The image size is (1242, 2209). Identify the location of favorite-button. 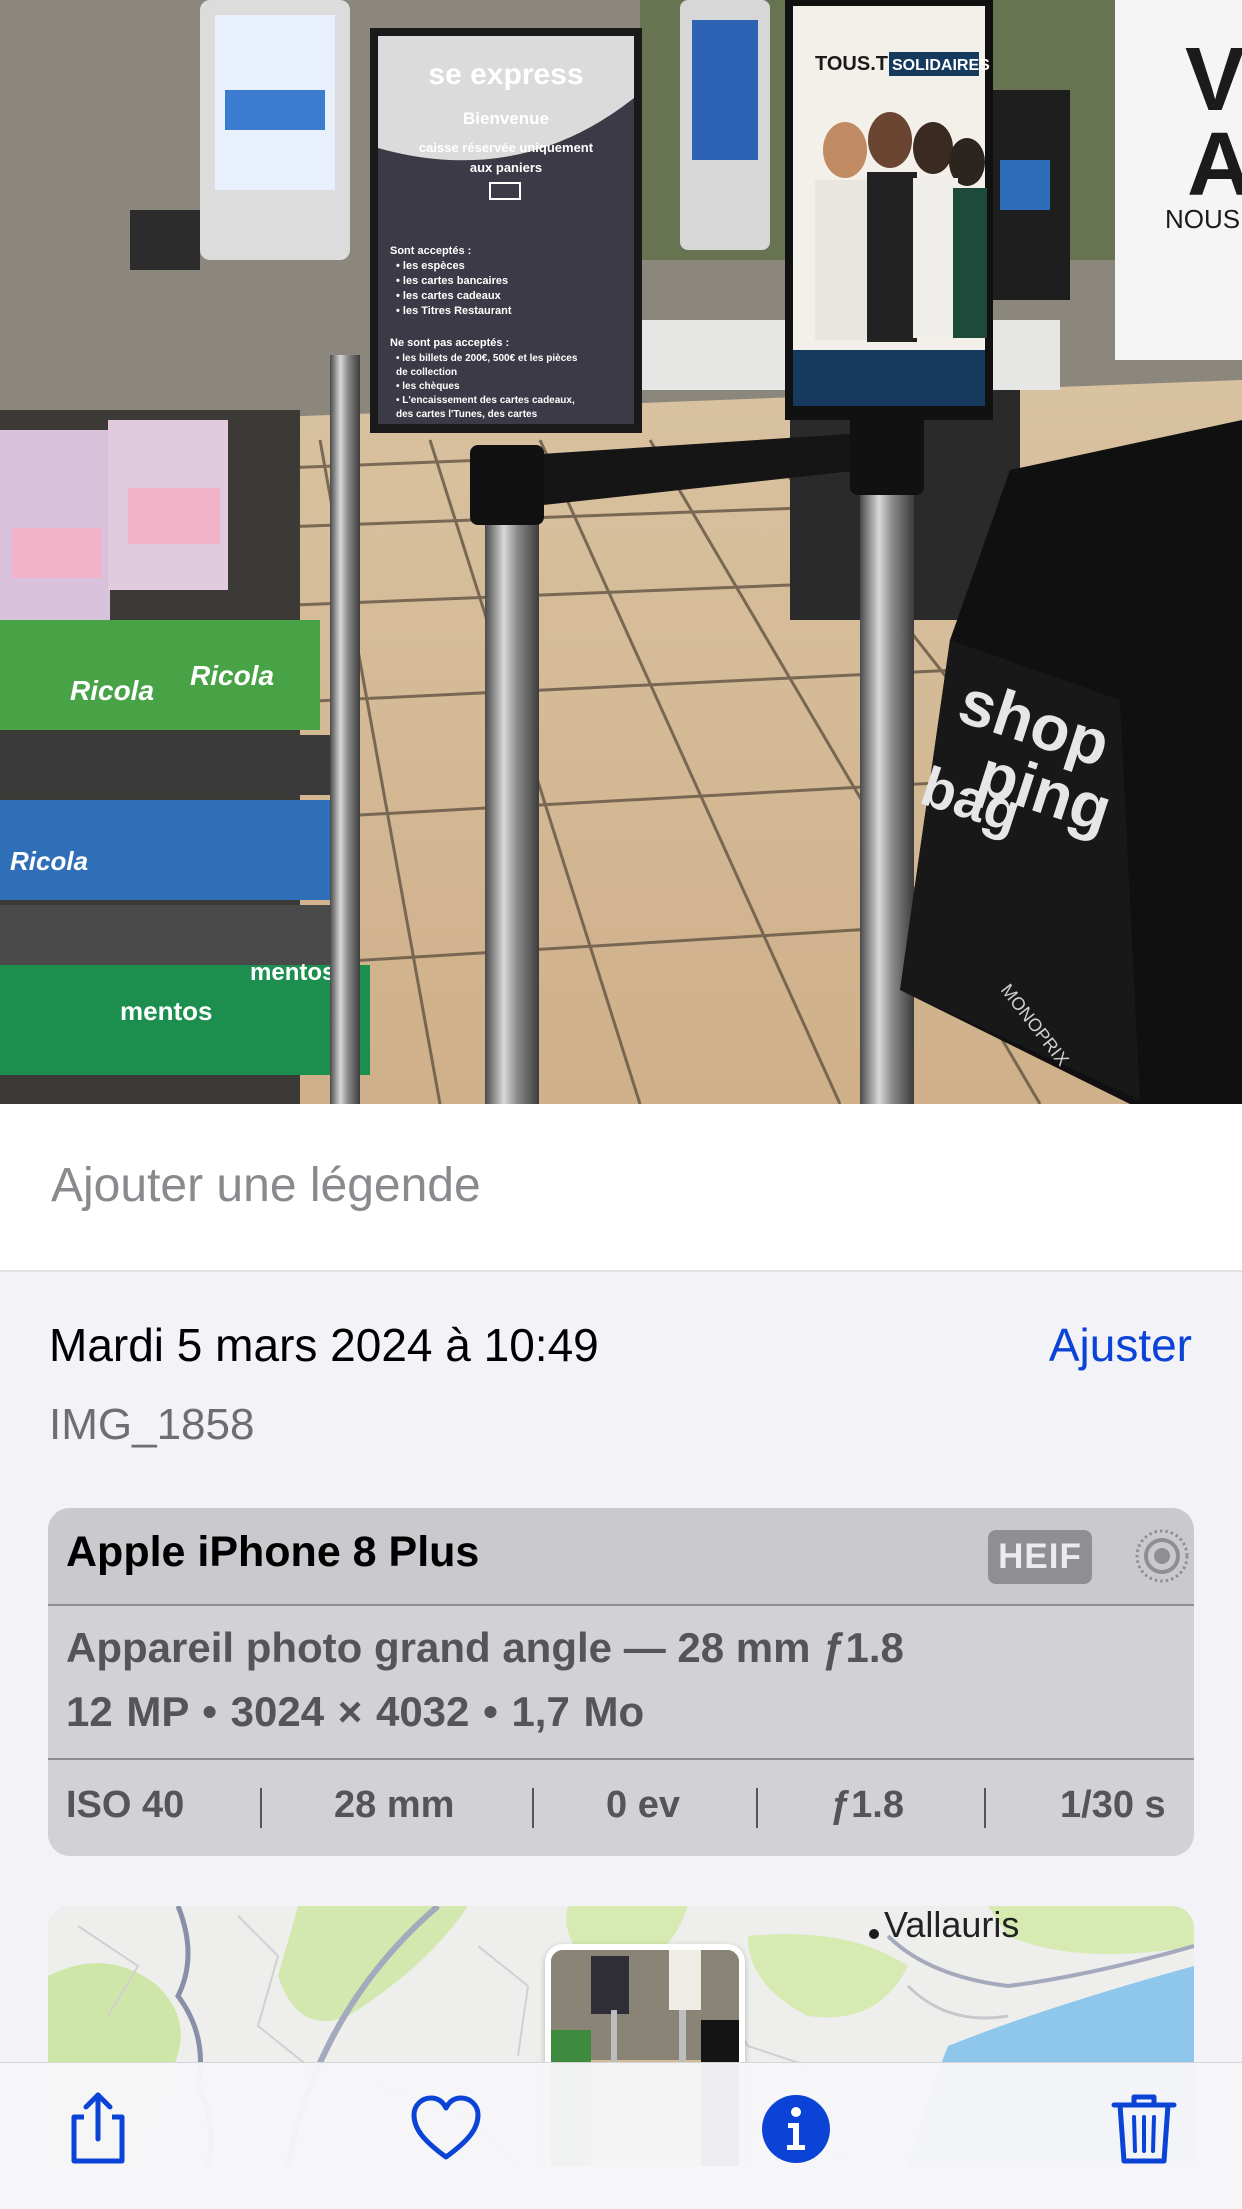
(446, 2129).